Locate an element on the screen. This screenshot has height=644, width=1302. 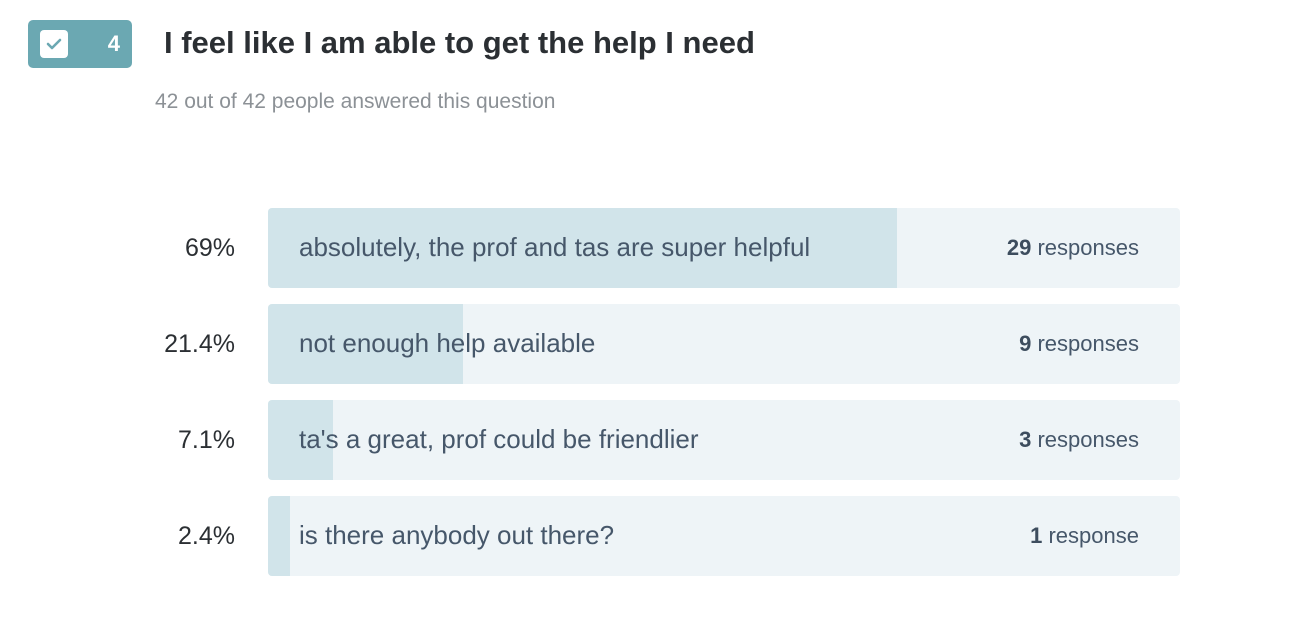
bar-track: not enough help available 9 responses is located at coordinates (724, 344).